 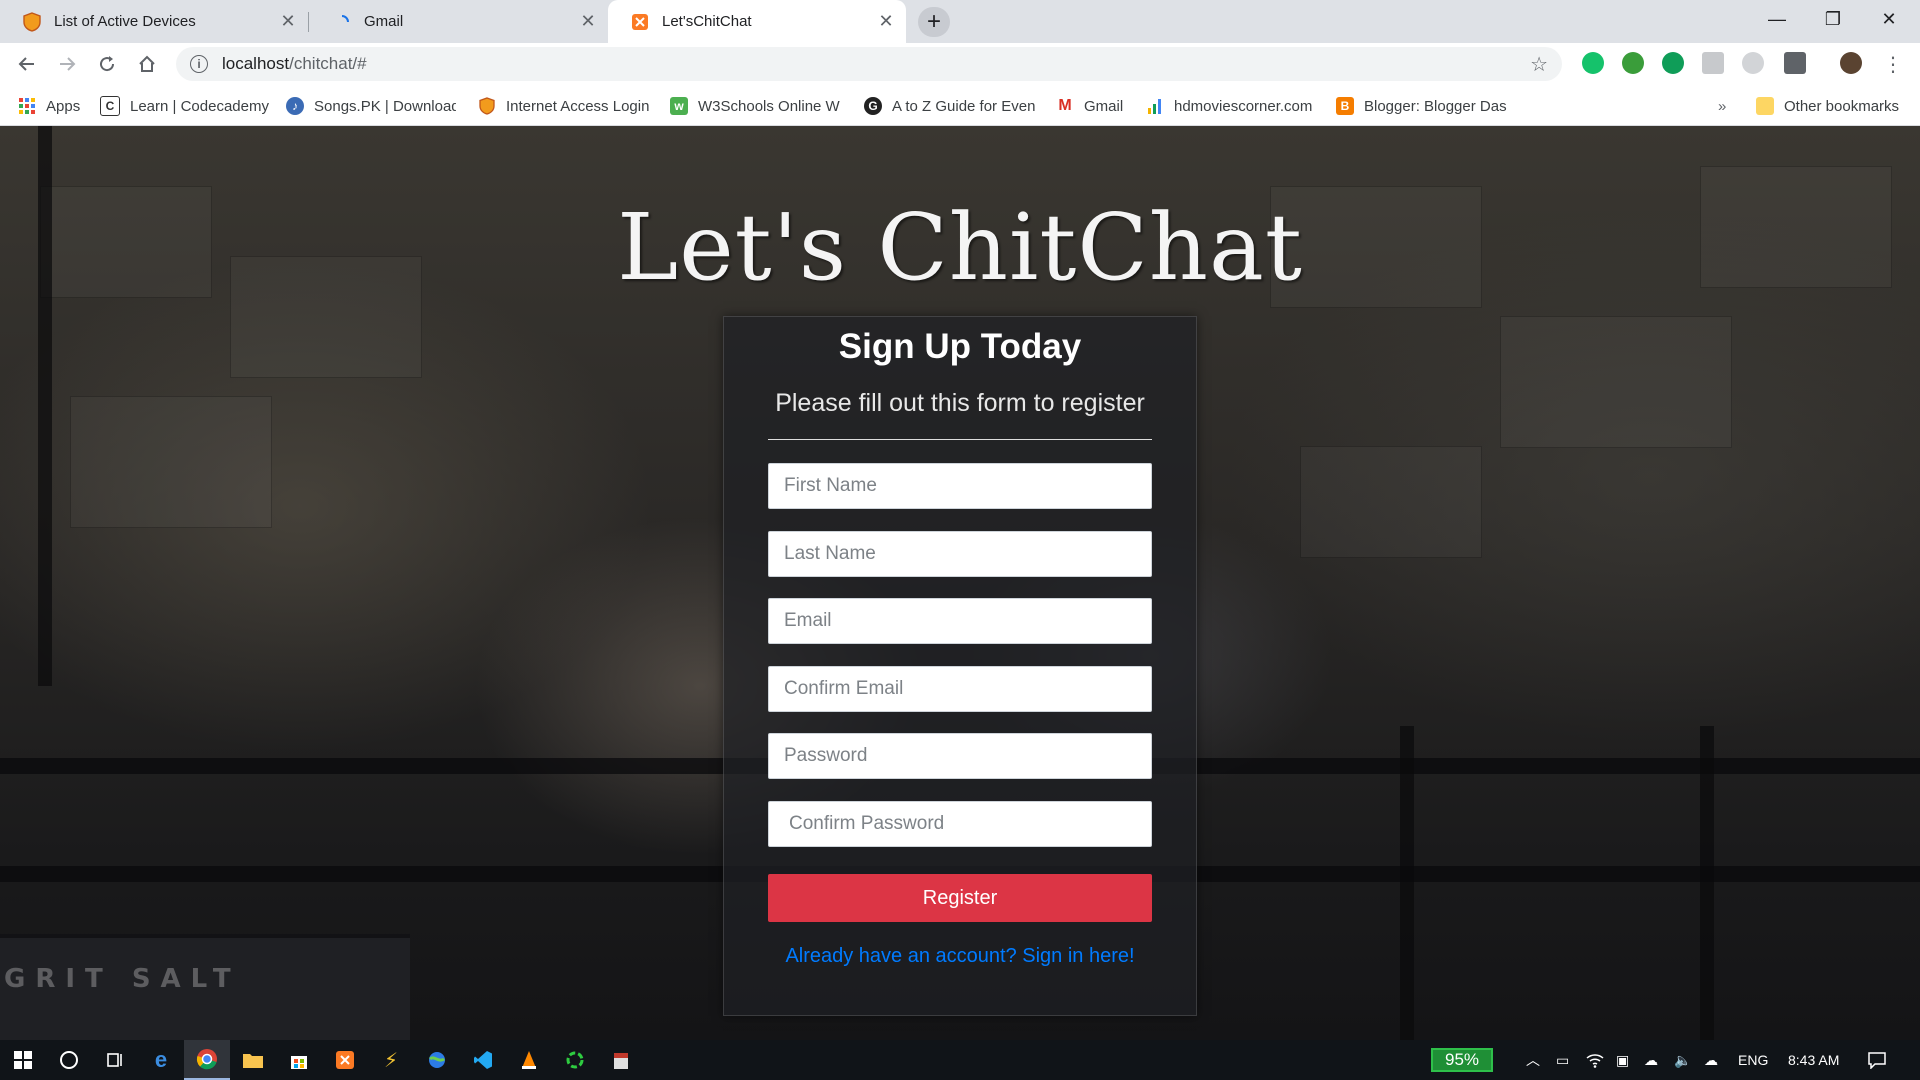 What do you see at coordinates (869, 64) in the screenshot?
I see `address-bar: i localhost/chitchat/# ☆` at bounding box center [869, 64].